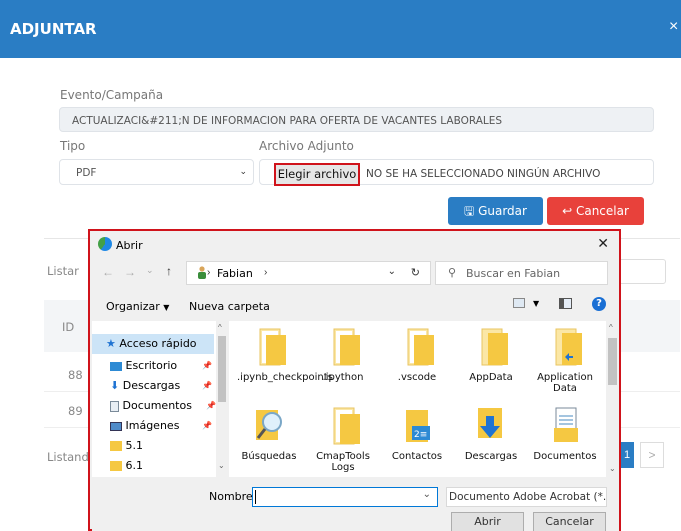 This screenshot has width=681, height=531. What do you see at coordinates (599, 304) in the screenshot?
I see `help-icon: ?` at bounding box center [599, 304].